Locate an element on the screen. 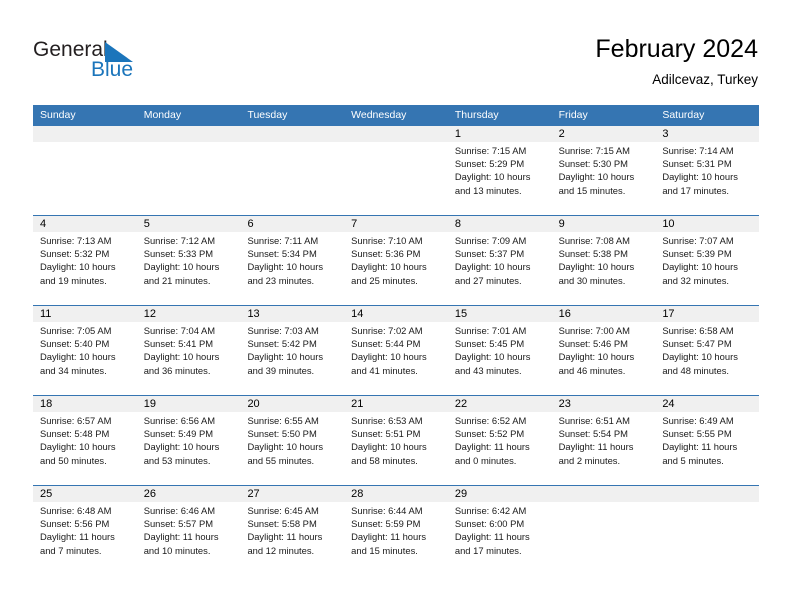 This screenshot has height=612, width=792. day-number: 28 is located at coordinates (396, 494).